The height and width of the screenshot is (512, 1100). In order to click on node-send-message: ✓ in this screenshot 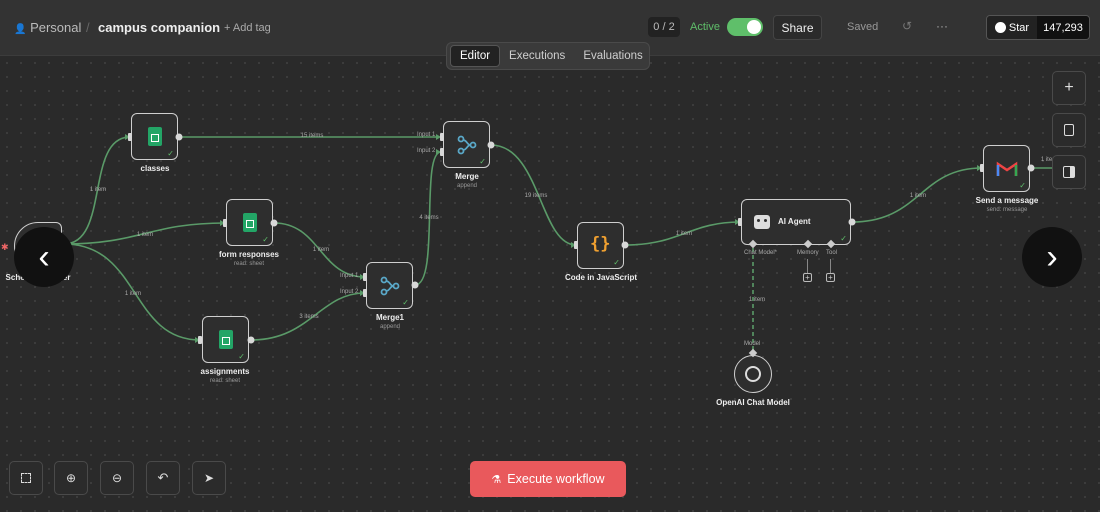, I will do `click(1006, 168)`.